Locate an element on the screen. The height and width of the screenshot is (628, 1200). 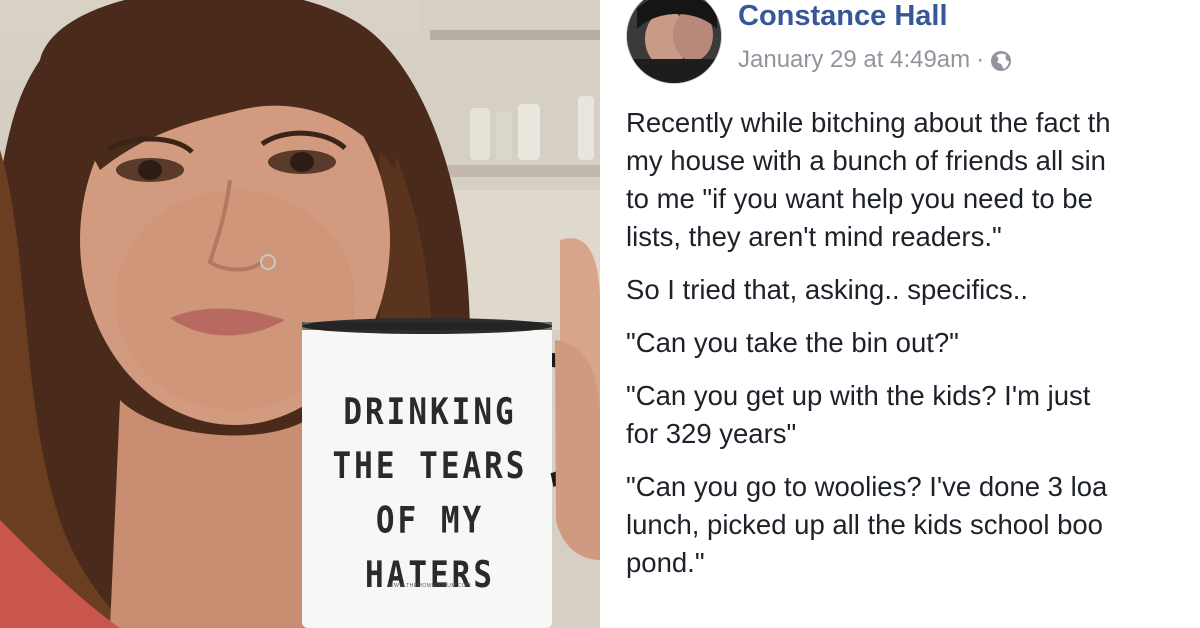
text-line: my house with a bunch of friends all sin is located at coordinates (866, 160).